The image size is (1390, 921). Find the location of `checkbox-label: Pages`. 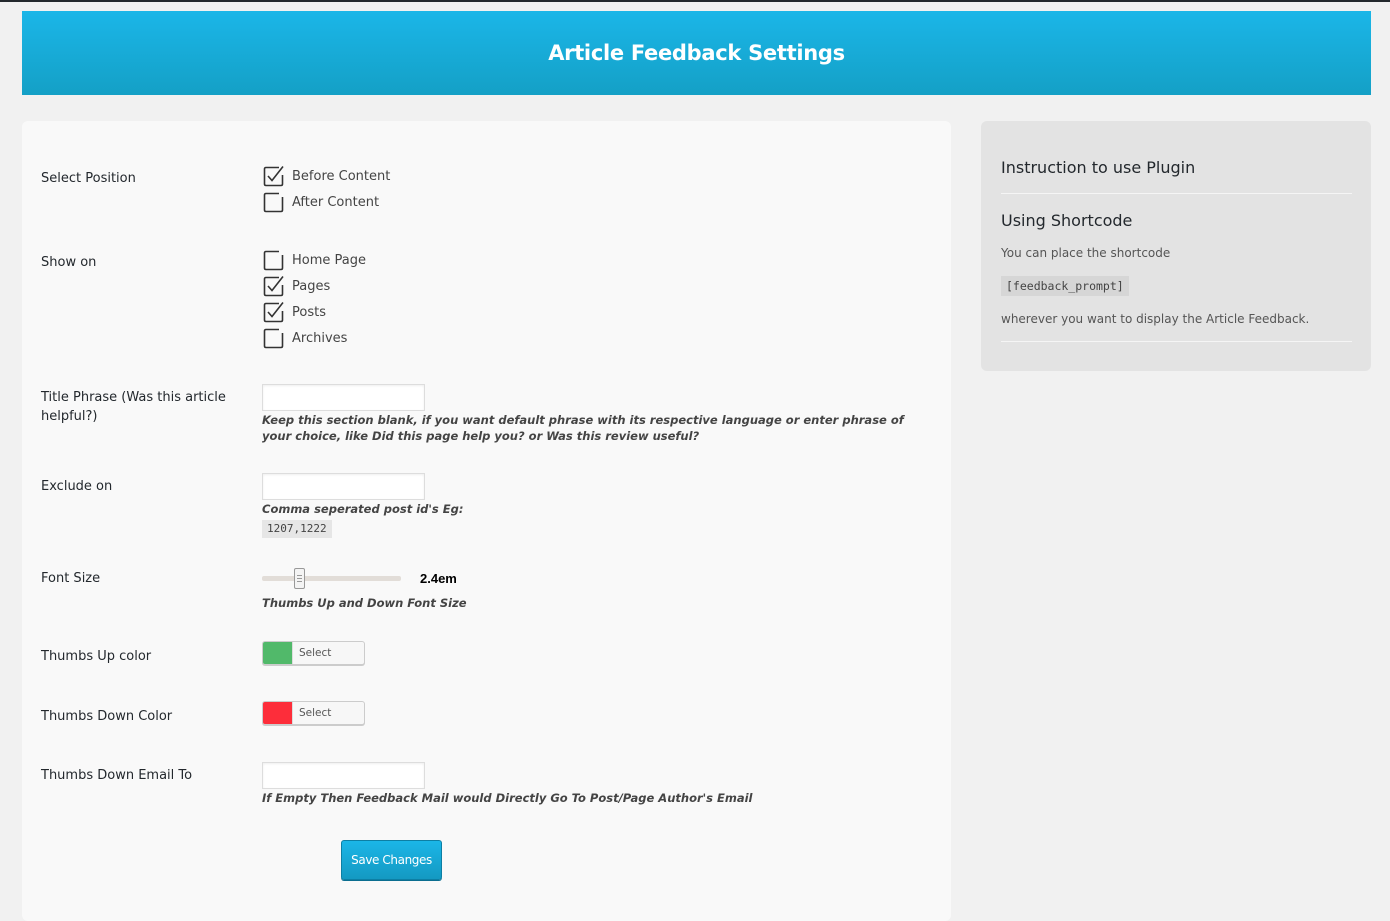

checkbox-label: Pages is located at coordinates (311, 286).